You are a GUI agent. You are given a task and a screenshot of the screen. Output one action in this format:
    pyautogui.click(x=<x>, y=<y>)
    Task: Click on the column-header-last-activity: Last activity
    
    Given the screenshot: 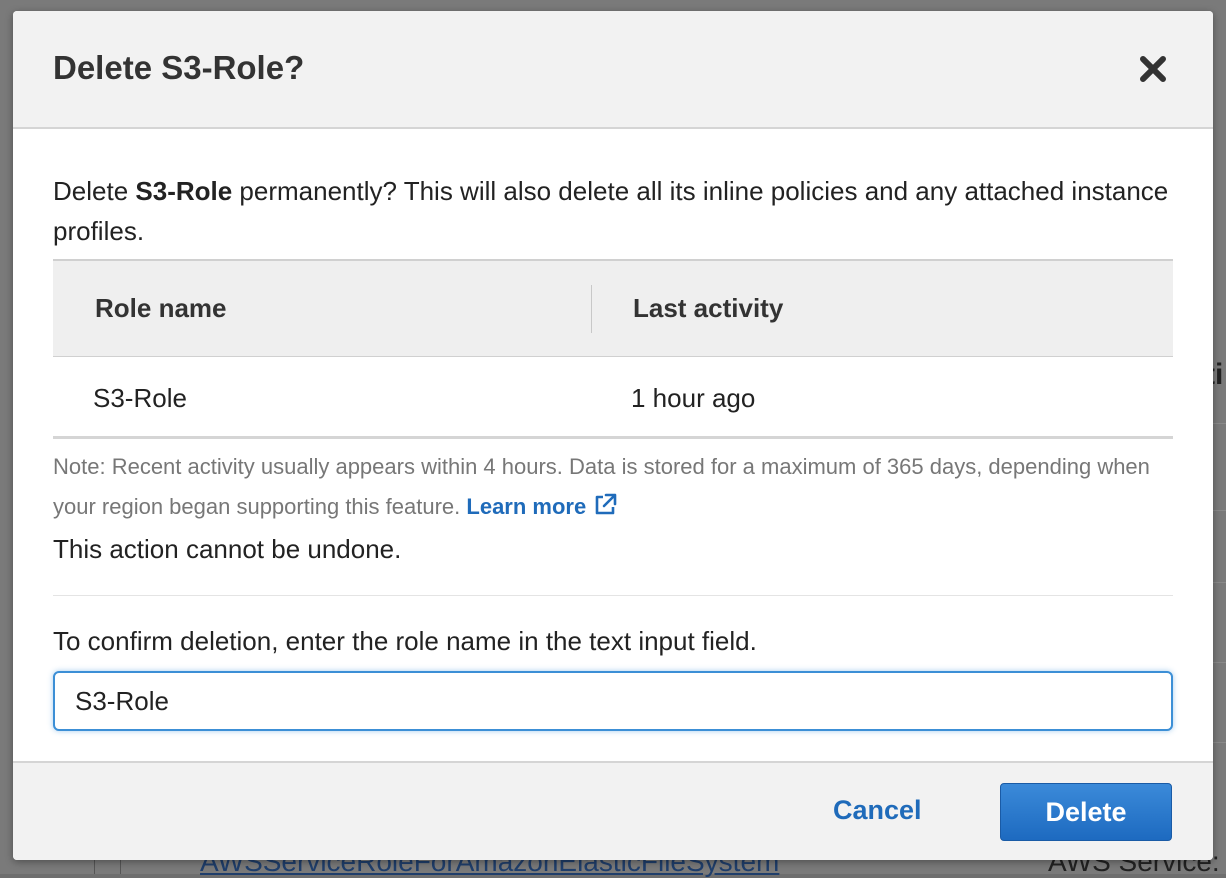 What is the action you would take?
    pyautogui.click(x=708, y=308)
    